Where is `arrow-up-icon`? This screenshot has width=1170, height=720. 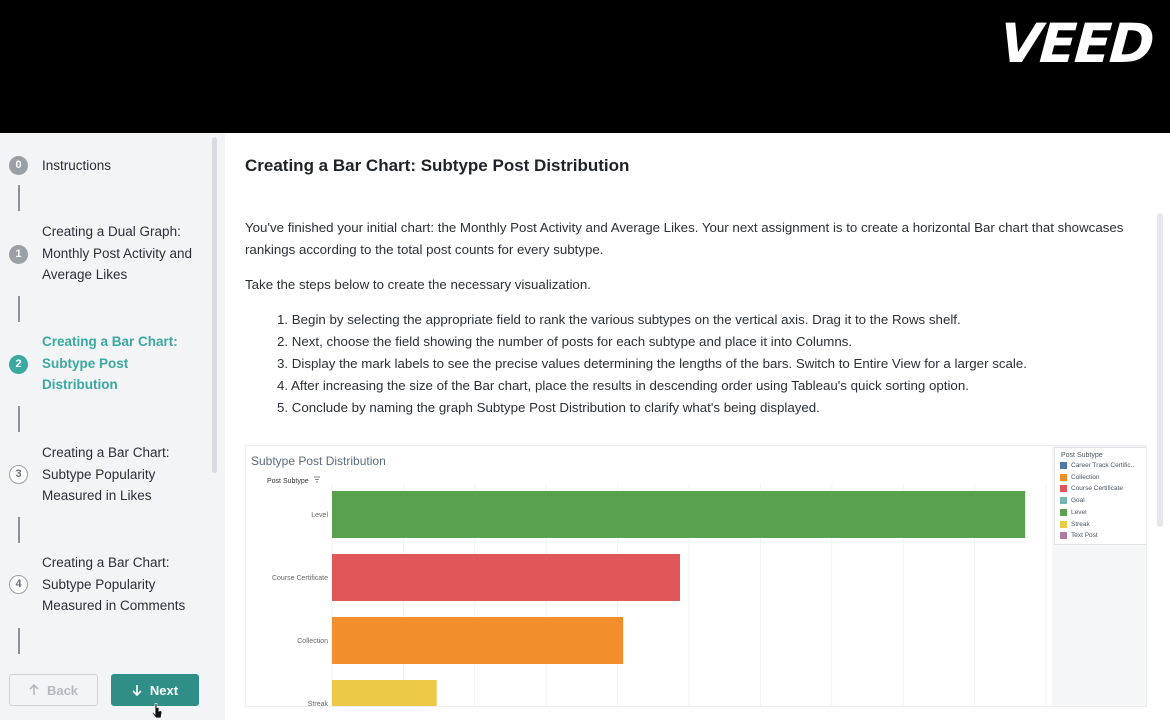
arrow-up-icon is located at coordinates (34, 689).